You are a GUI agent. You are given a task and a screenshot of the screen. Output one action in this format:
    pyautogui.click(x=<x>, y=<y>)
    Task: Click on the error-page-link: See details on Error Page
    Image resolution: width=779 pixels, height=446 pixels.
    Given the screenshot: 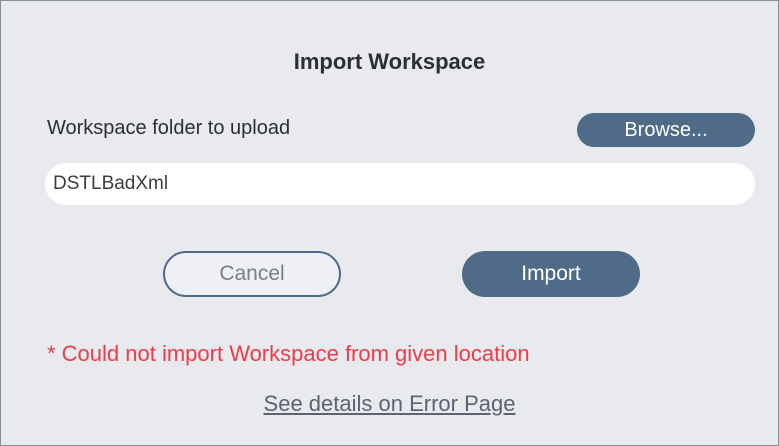 What is the action you would take?
    pyautogui.click(x=390, y=403)
    